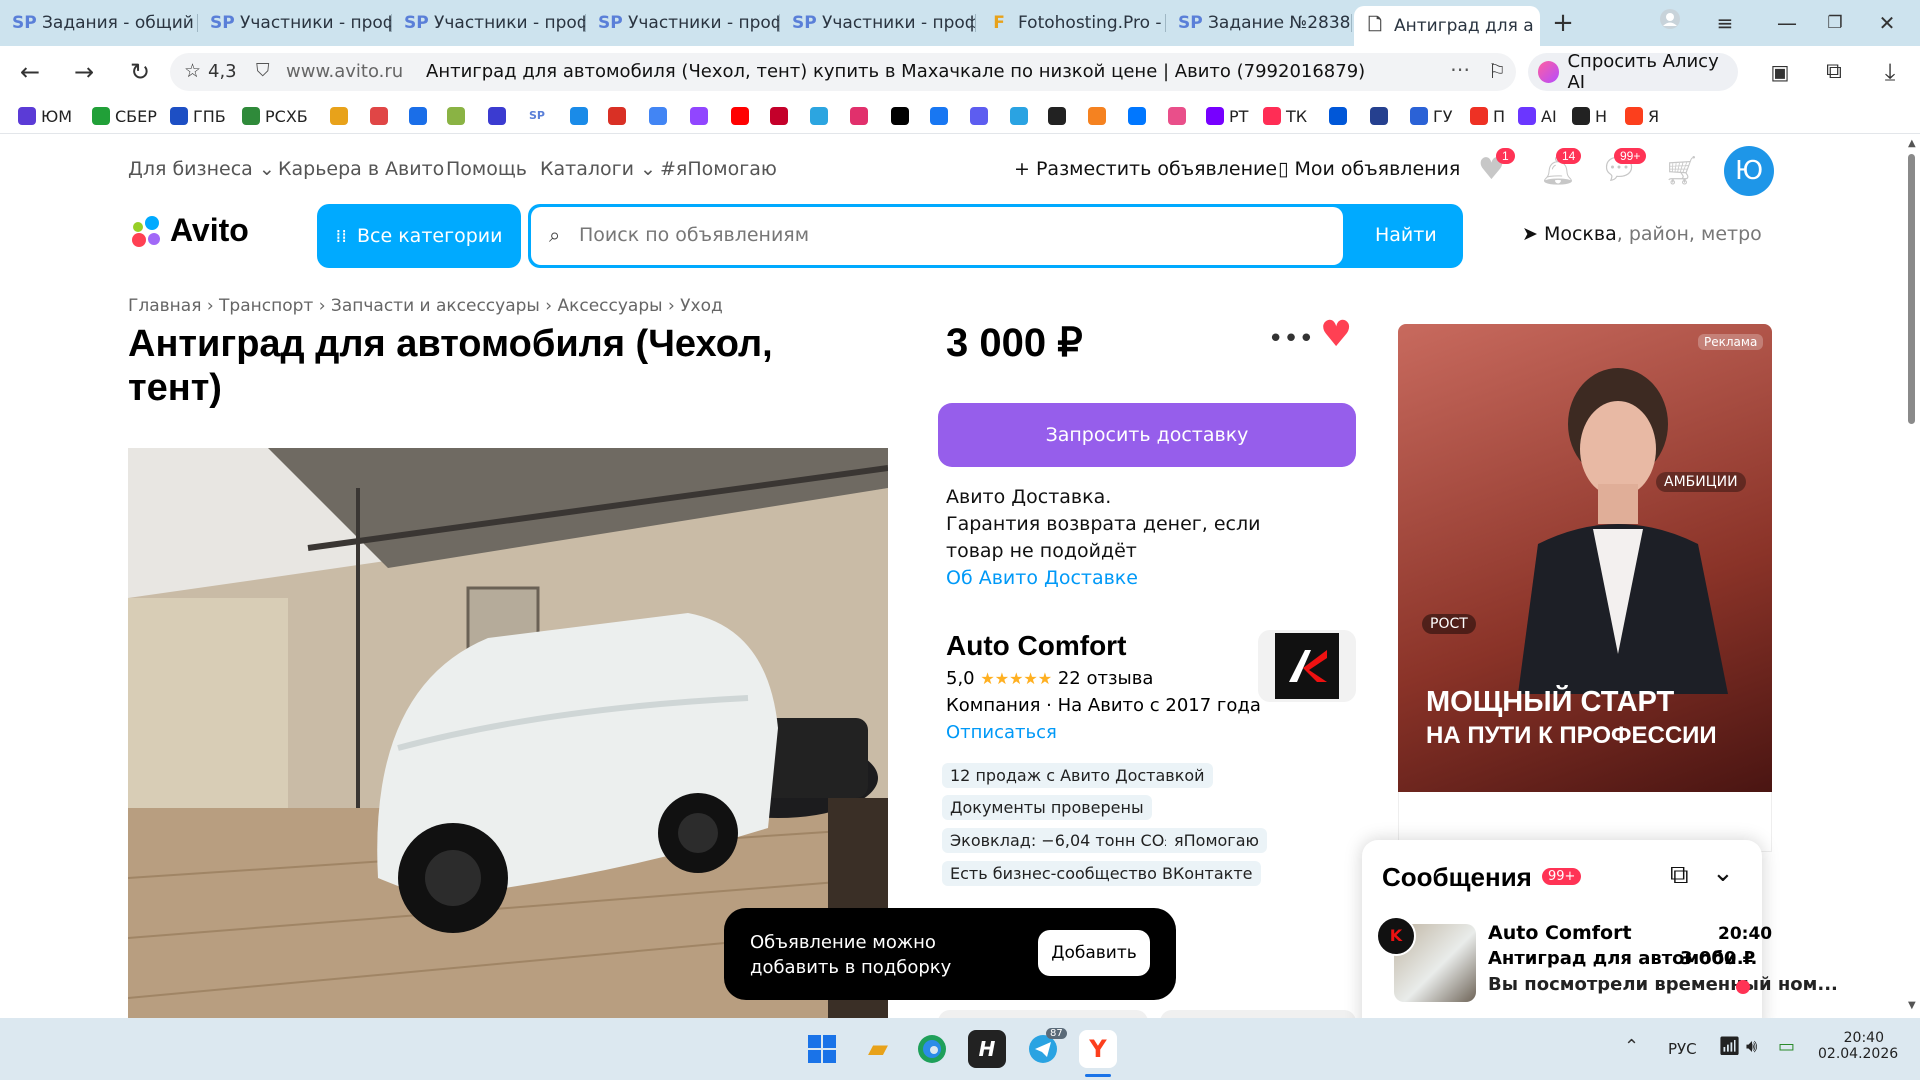 The image size is (1920, 1080). I want to click on bookmark-item: ГУ, so click(1431, 116).